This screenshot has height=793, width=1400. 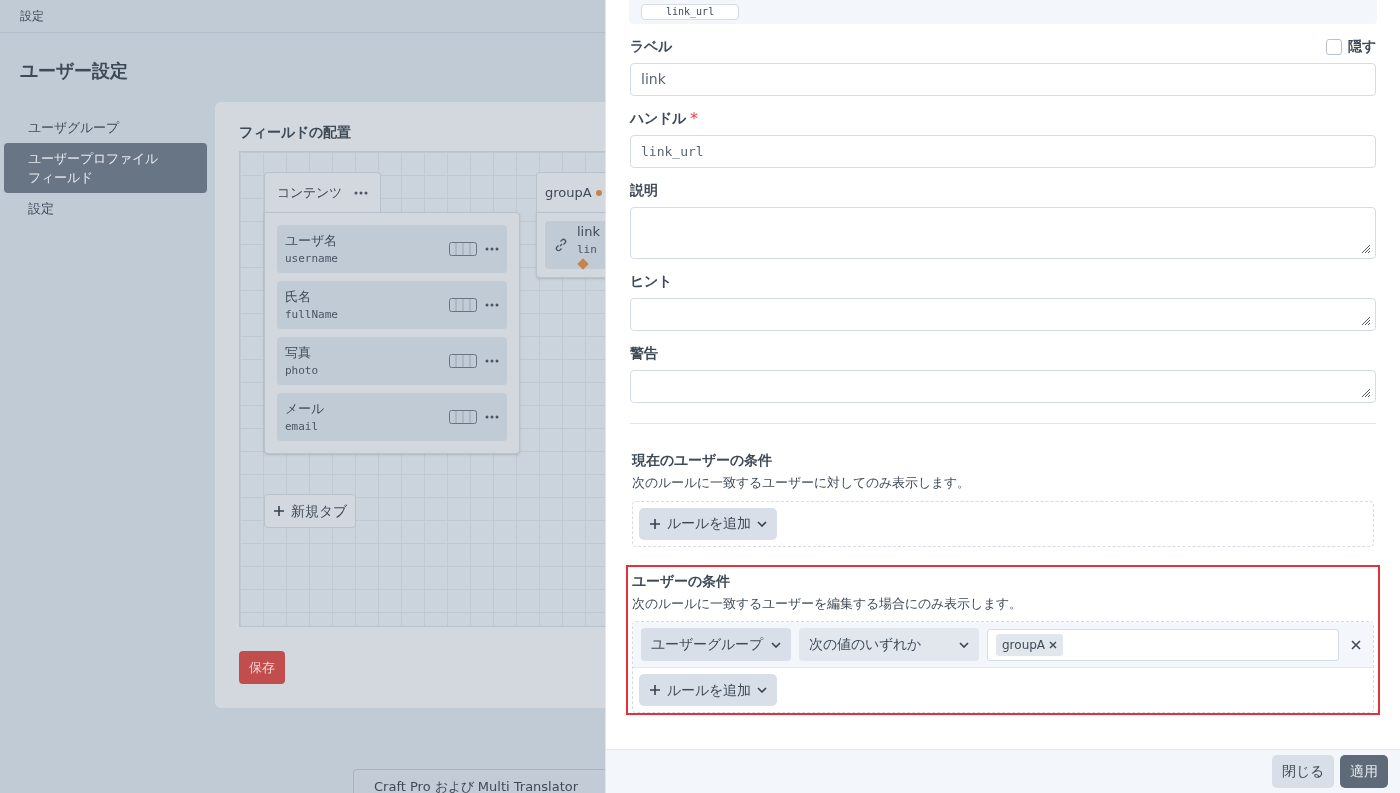 I want to click on field-label: link, so click(x=589, y=232).